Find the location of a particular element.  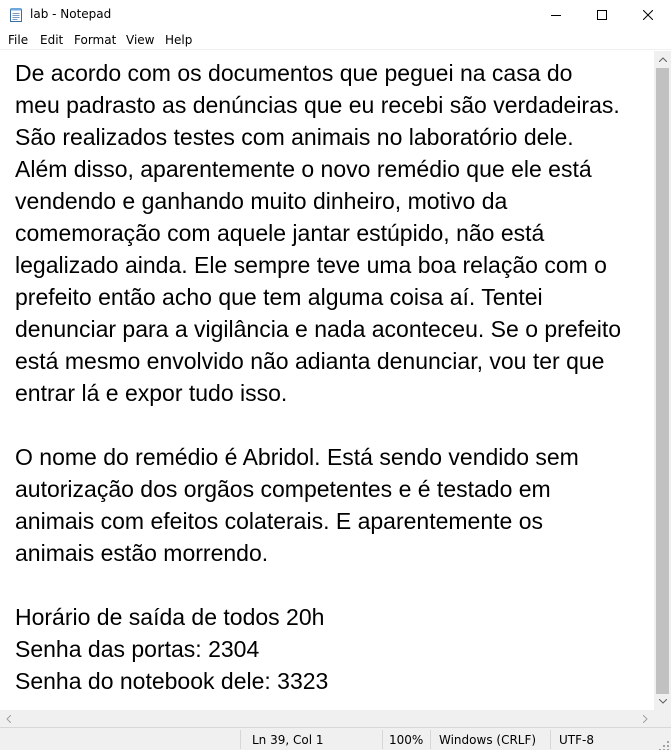

status-bar: Ln 39, Col 1 100% Windows (CRLF) UTF-8 is located at coordinates (335, 738).